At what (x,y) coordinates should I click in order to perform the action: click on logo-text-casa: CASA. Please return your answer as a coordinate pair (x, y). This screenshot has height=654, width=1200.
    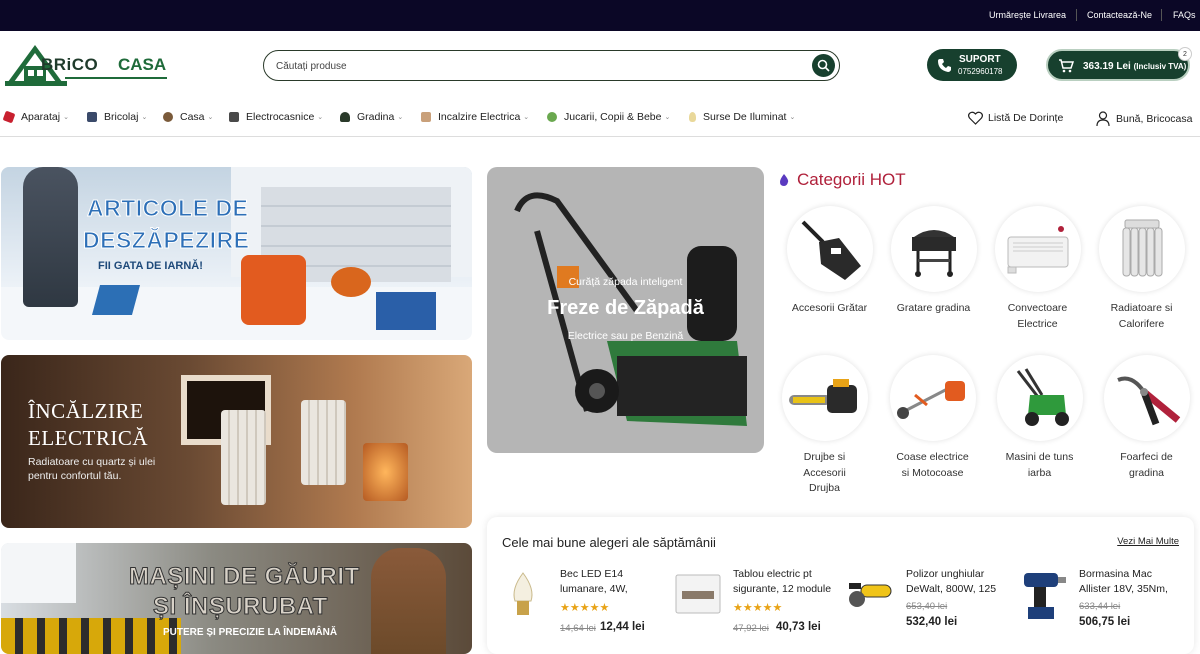
    Looking at the image, I should click on (142, 64).